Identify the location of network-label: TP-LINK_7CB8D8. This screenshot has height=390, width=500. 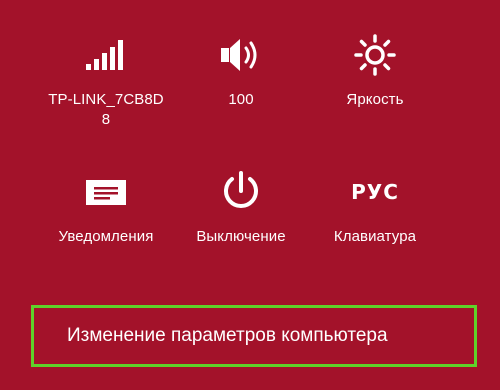
(106, 109).